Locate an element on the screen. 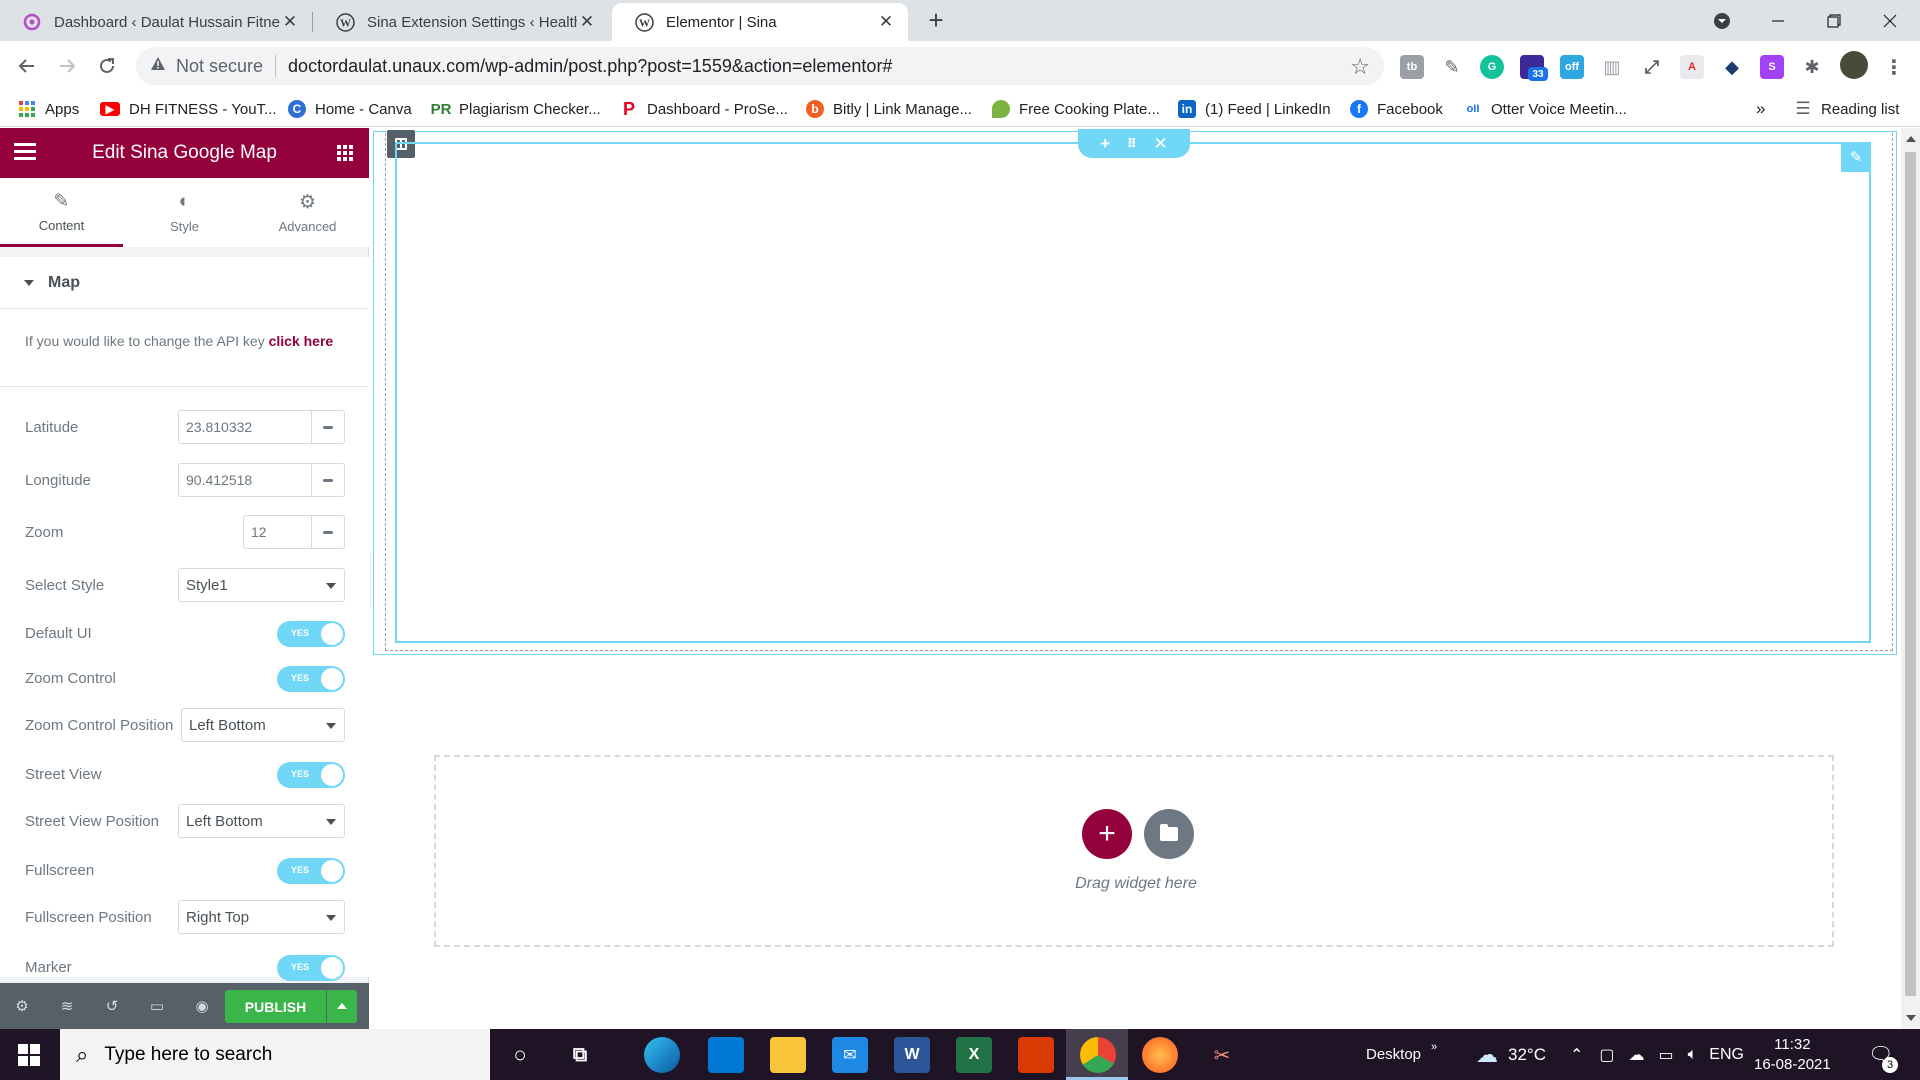 The image size is (1920, 1080). tab-advanced: ⚙ Advanced is located at coordinates (307, 212).